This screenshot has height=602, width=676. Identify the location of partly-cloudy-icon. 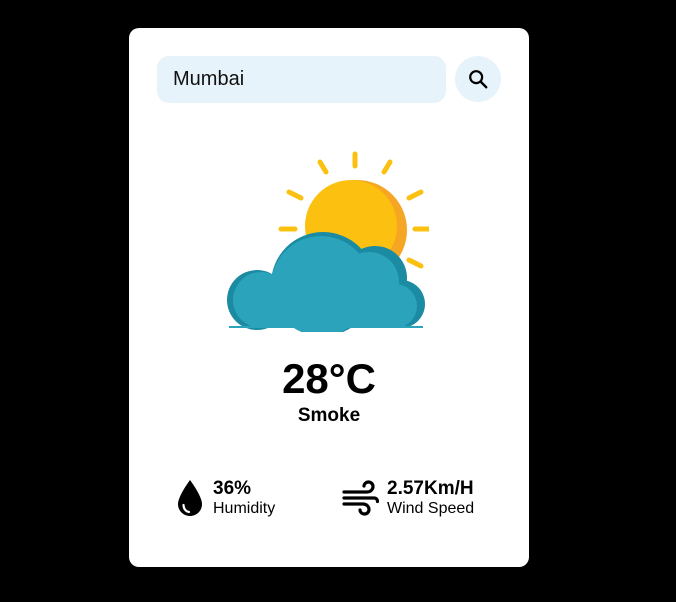
(328, 241).